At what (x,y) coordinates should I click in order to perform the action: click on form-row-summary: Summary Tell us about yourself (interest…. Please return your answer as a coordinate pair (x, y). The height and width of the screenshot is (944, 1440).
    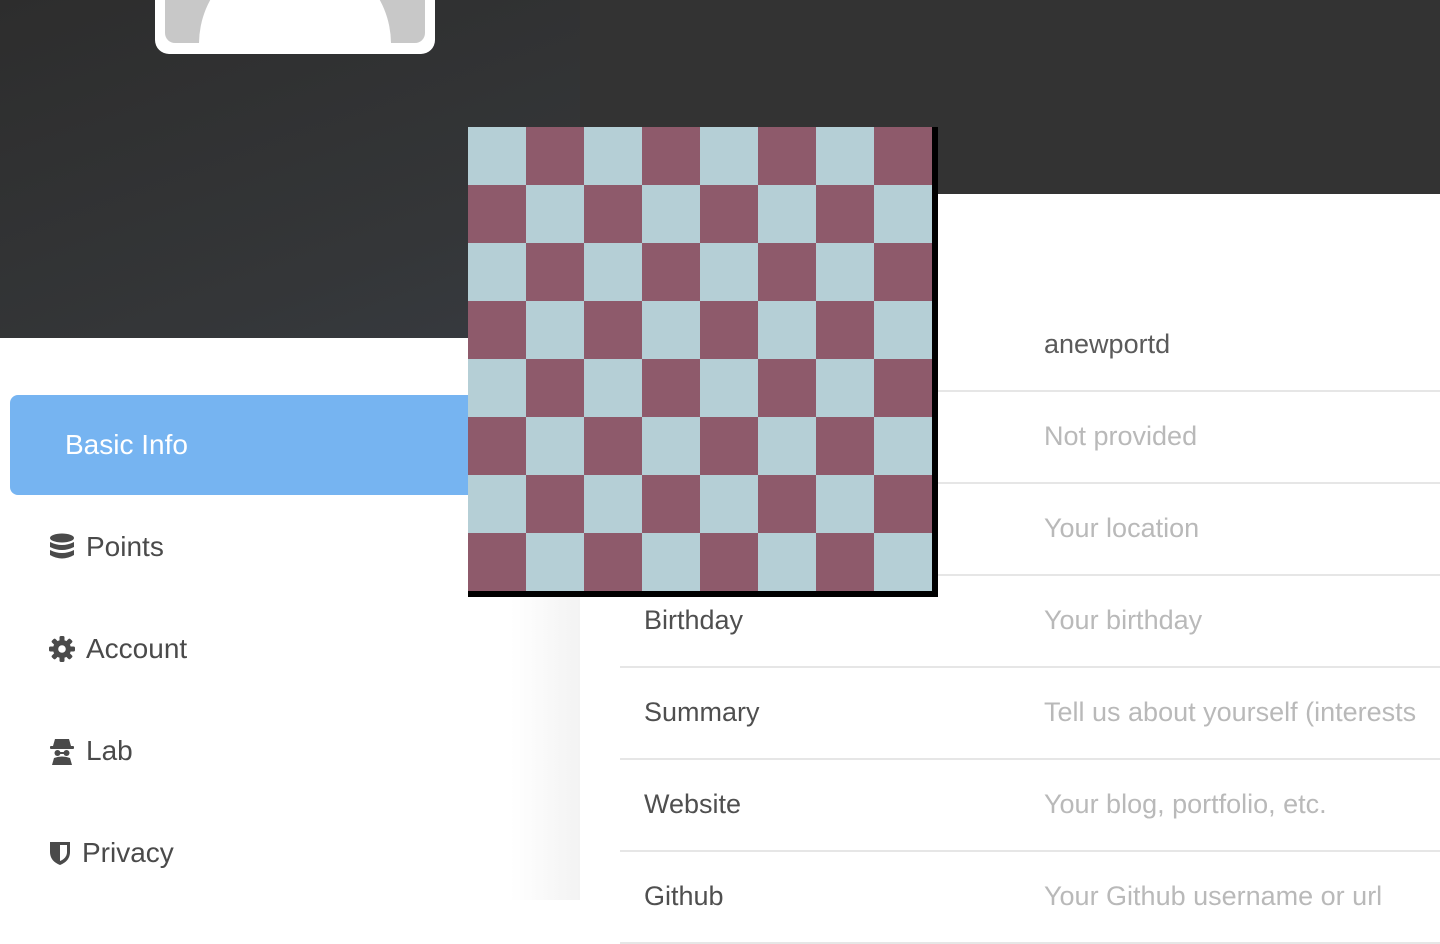
    Looking at the image, I should click on (1030, 713).